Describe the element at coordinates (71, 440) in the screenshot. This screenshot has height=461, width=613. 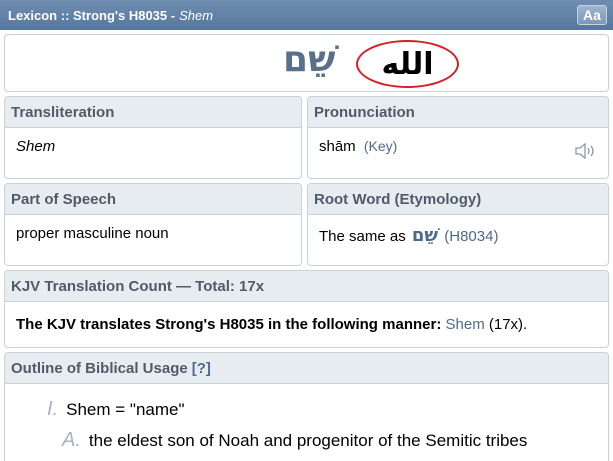
I see `outline-marker: A.` at that location.